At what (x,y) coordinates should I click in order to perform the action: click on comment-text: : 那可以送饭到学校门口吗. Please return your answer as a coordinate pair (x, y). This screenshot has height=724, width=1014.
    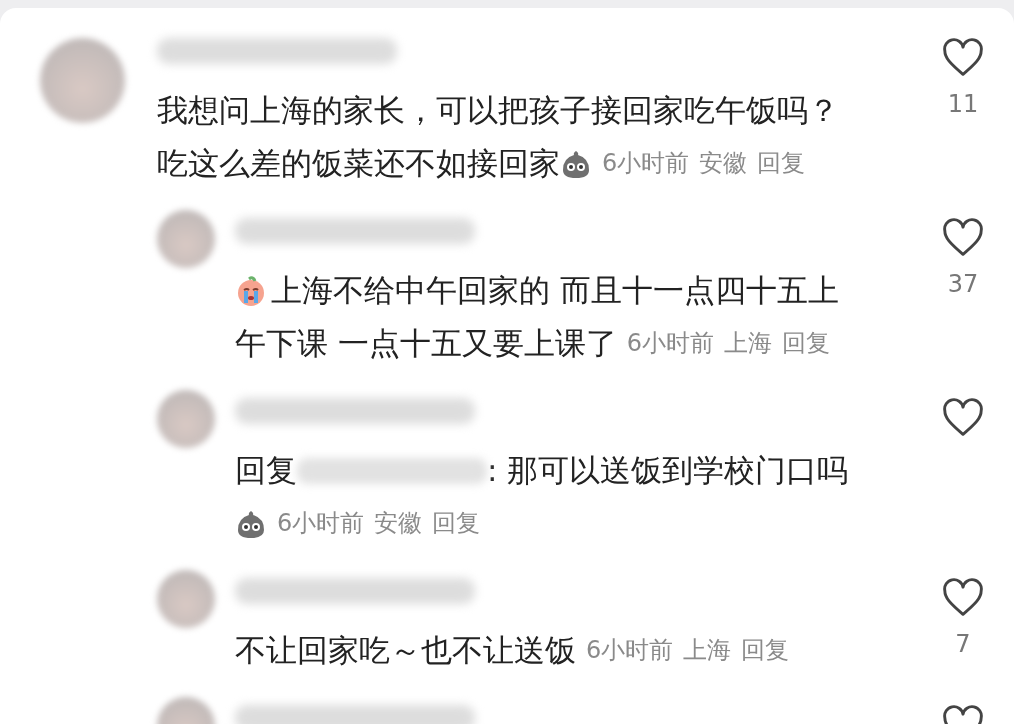
    Looking at the image, I should click on (668, 470).